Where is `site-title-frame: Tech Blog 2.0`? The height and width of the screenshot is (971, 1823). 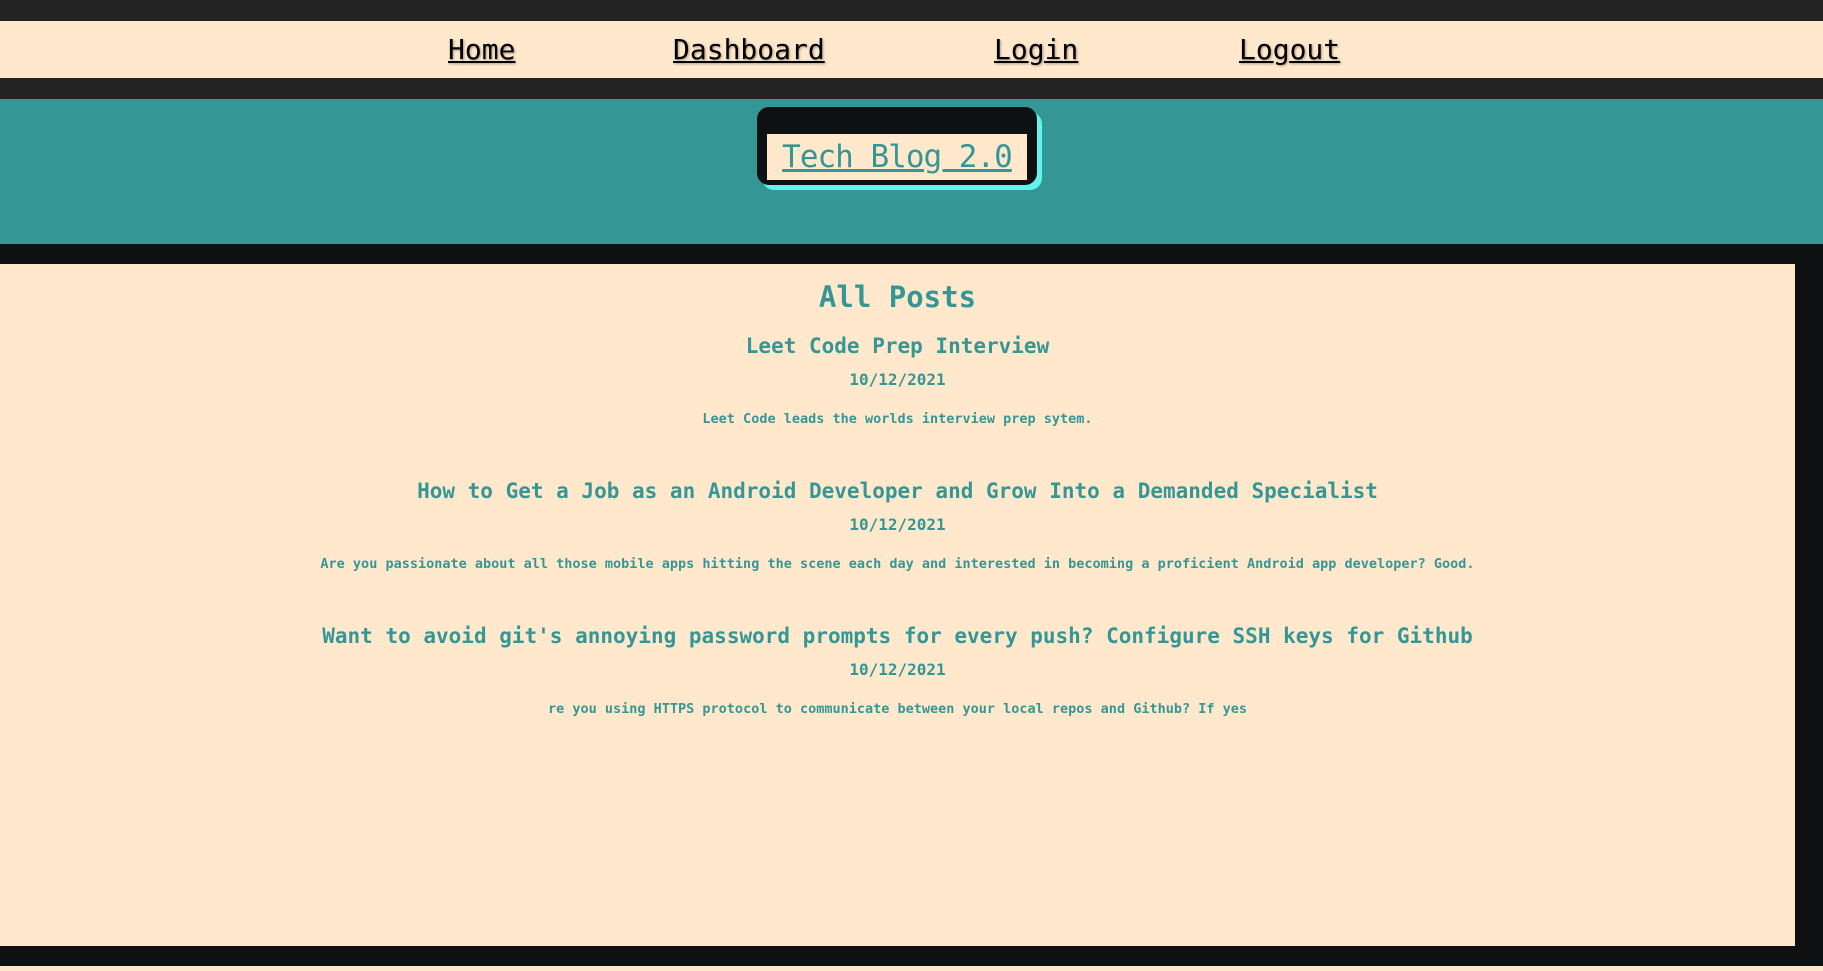
site-title-frame: Tech Blog 2.0 is located at coordinates (897, 157).